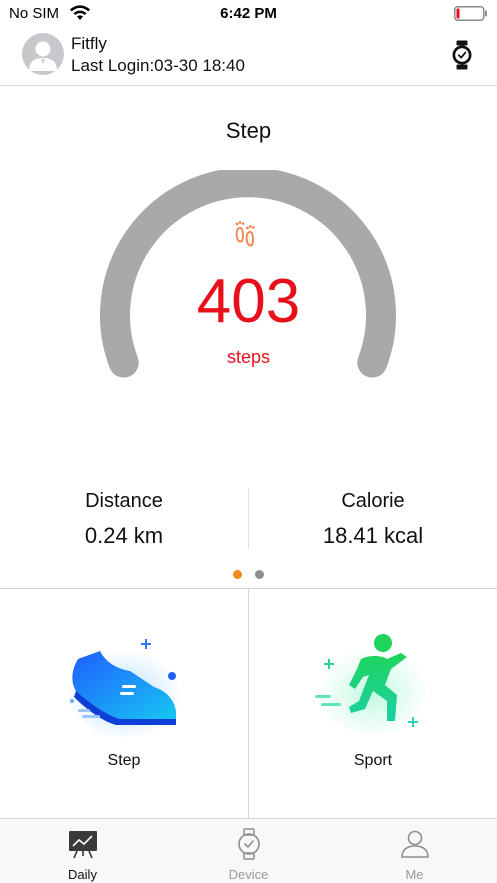 The width and height of the screenshot is (497, 883). I want to click on tab-daily: Daily, so click(82, 851).